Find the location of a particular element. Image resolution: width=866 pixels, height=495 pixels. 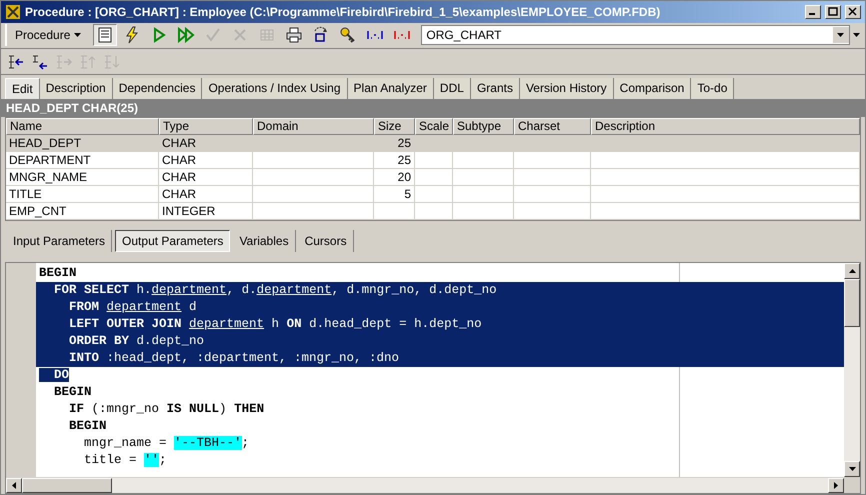

close-icon is located at coordinates (853, 11).